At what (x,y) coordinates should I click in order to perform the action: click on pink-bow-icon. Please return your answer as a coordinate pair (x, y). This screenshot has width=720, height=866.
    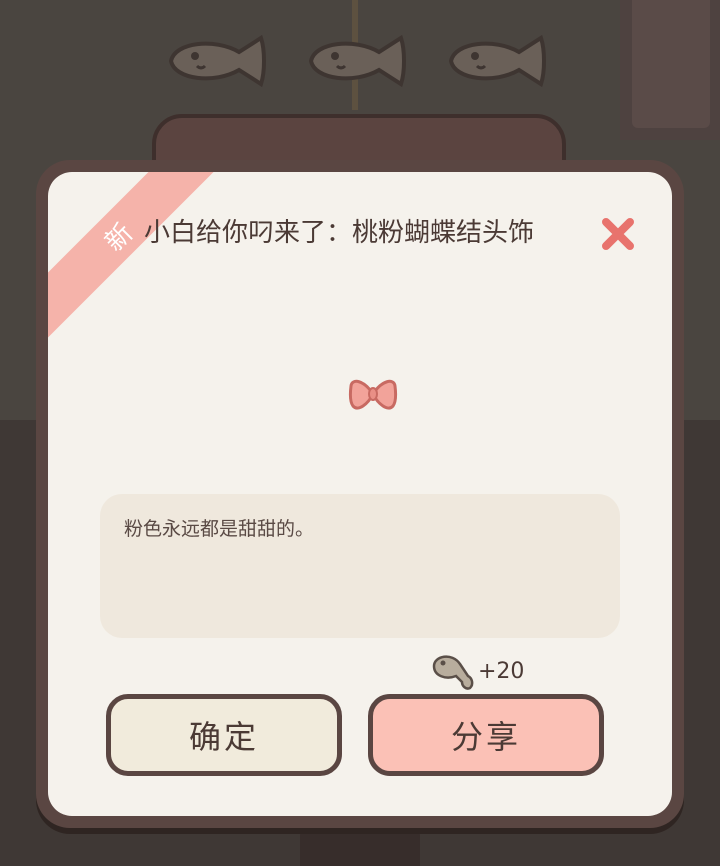
    Looking at the image, I should click on (373, 394).